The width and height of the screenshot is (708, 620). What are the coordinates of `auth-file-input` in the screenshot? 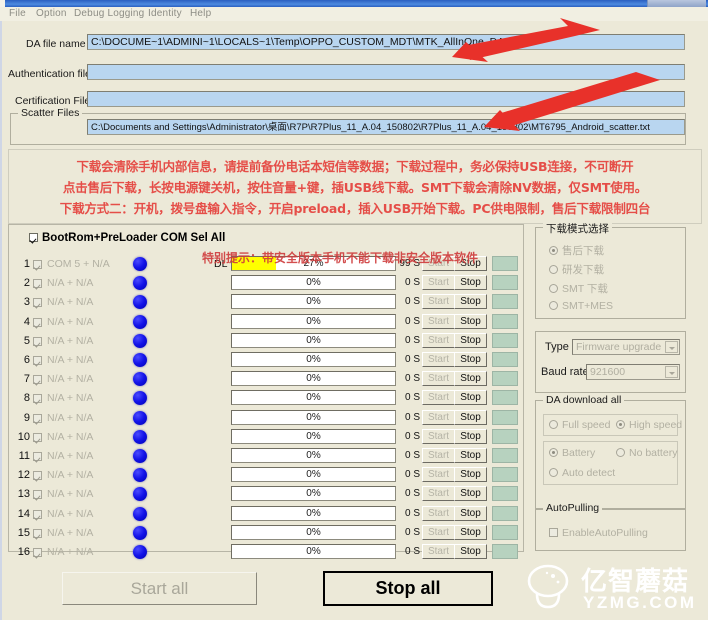 It's located at (386, 72).